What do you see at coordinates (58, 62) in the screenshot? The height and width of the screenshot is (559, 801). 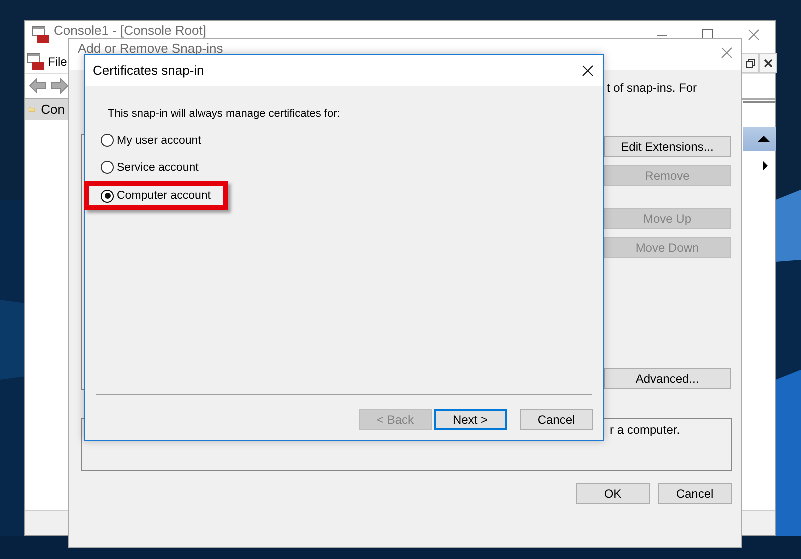 I see `menu-item: File` at bounding box center [58, 62].